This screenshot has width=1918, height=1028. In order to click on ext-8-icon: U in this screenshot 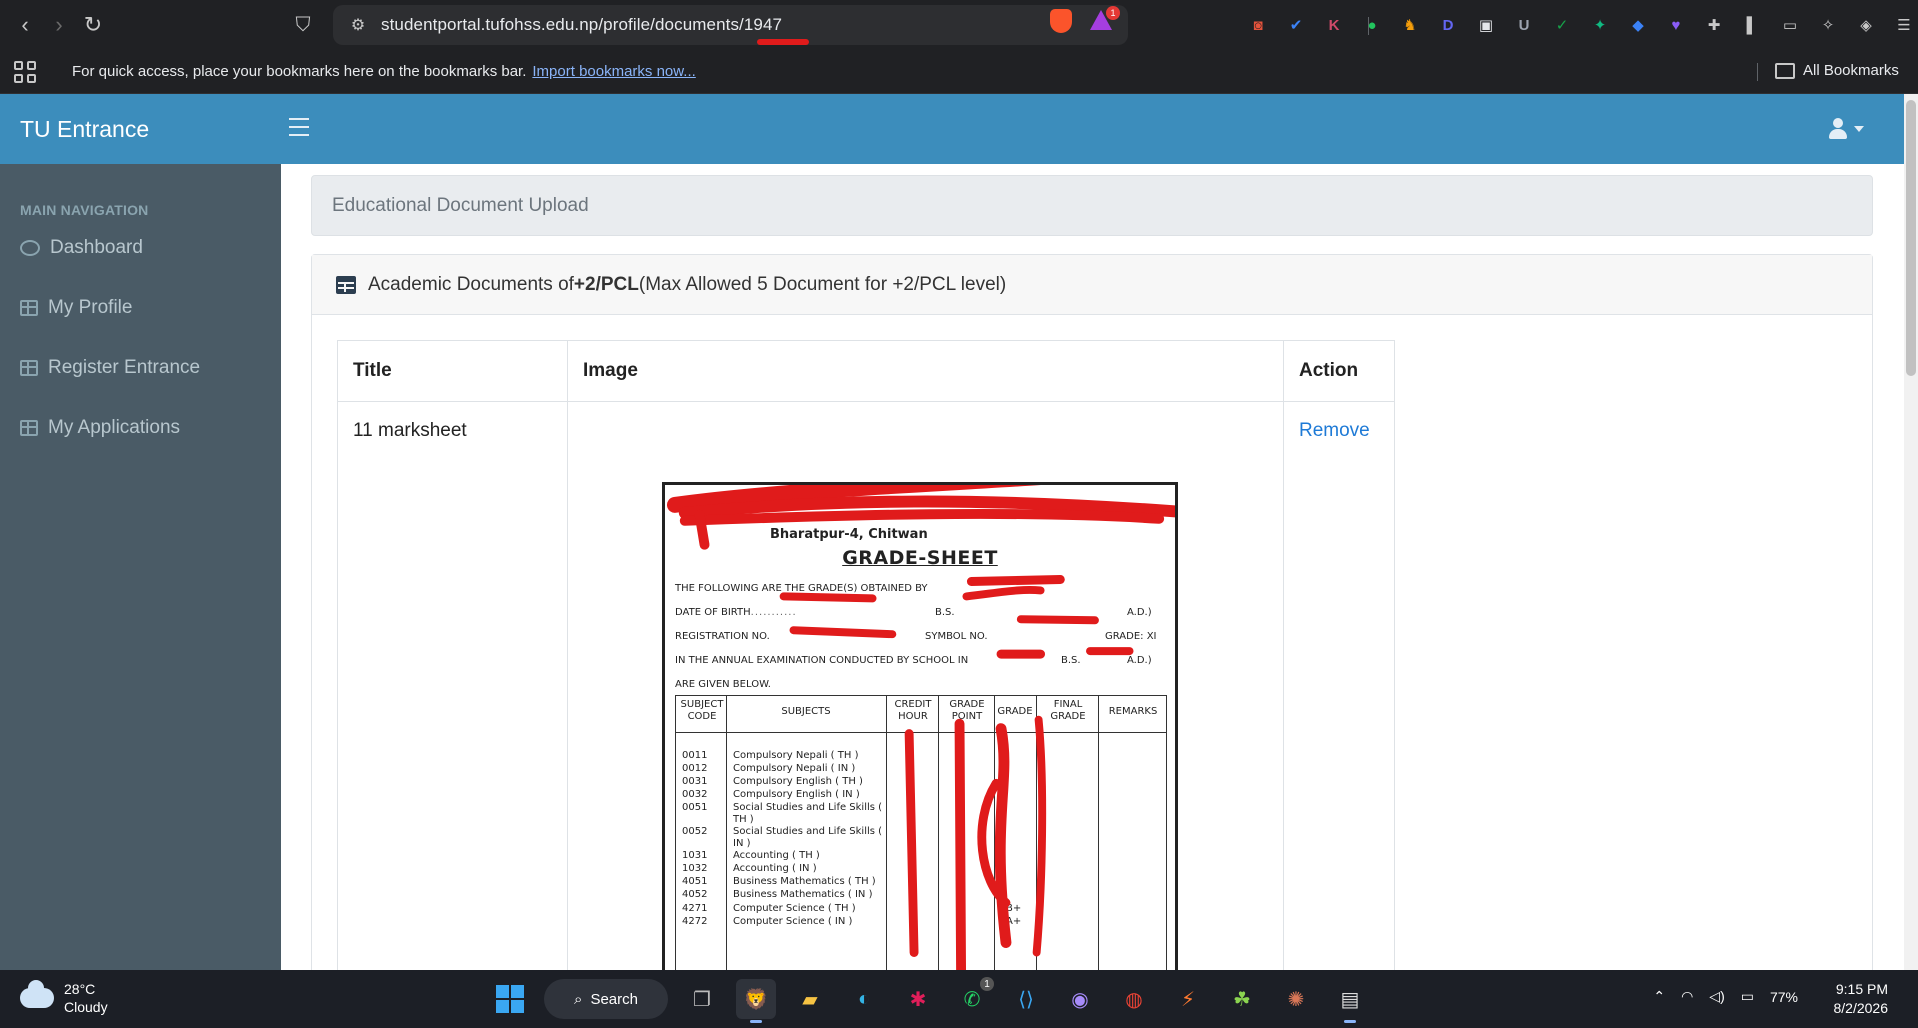, I will do `click(1524, 25)`.